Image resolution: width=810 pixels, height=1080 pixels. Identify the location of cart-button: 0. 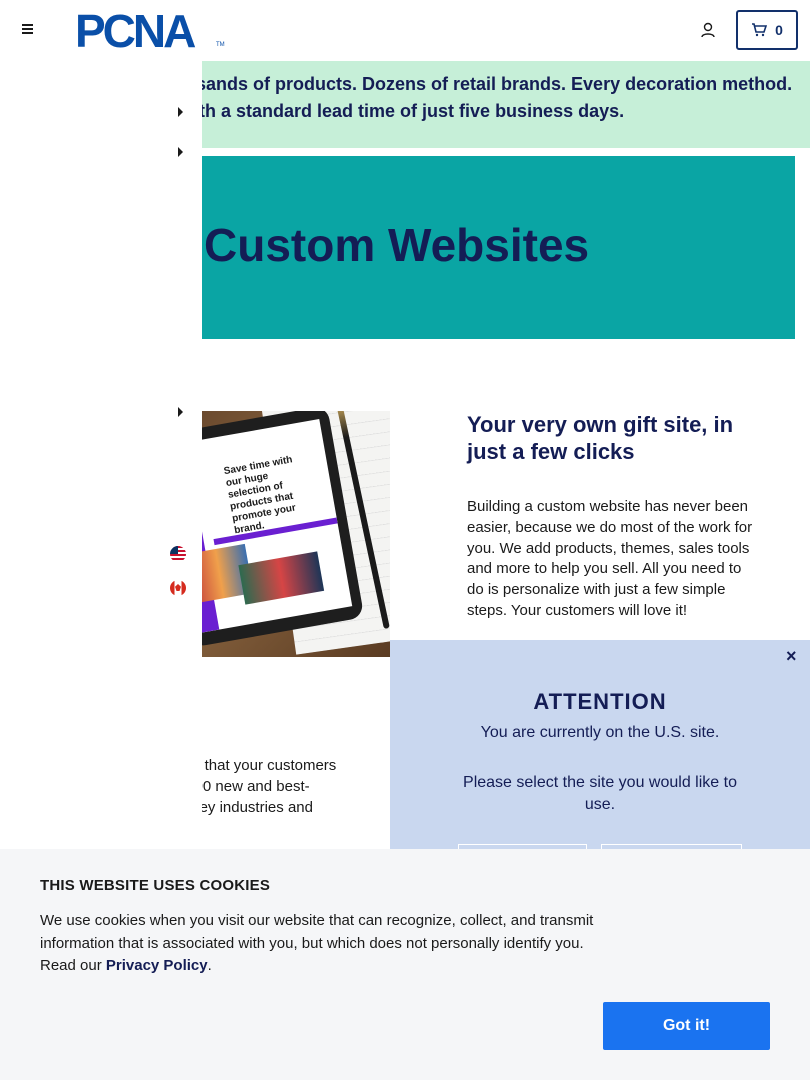
(767, 30).